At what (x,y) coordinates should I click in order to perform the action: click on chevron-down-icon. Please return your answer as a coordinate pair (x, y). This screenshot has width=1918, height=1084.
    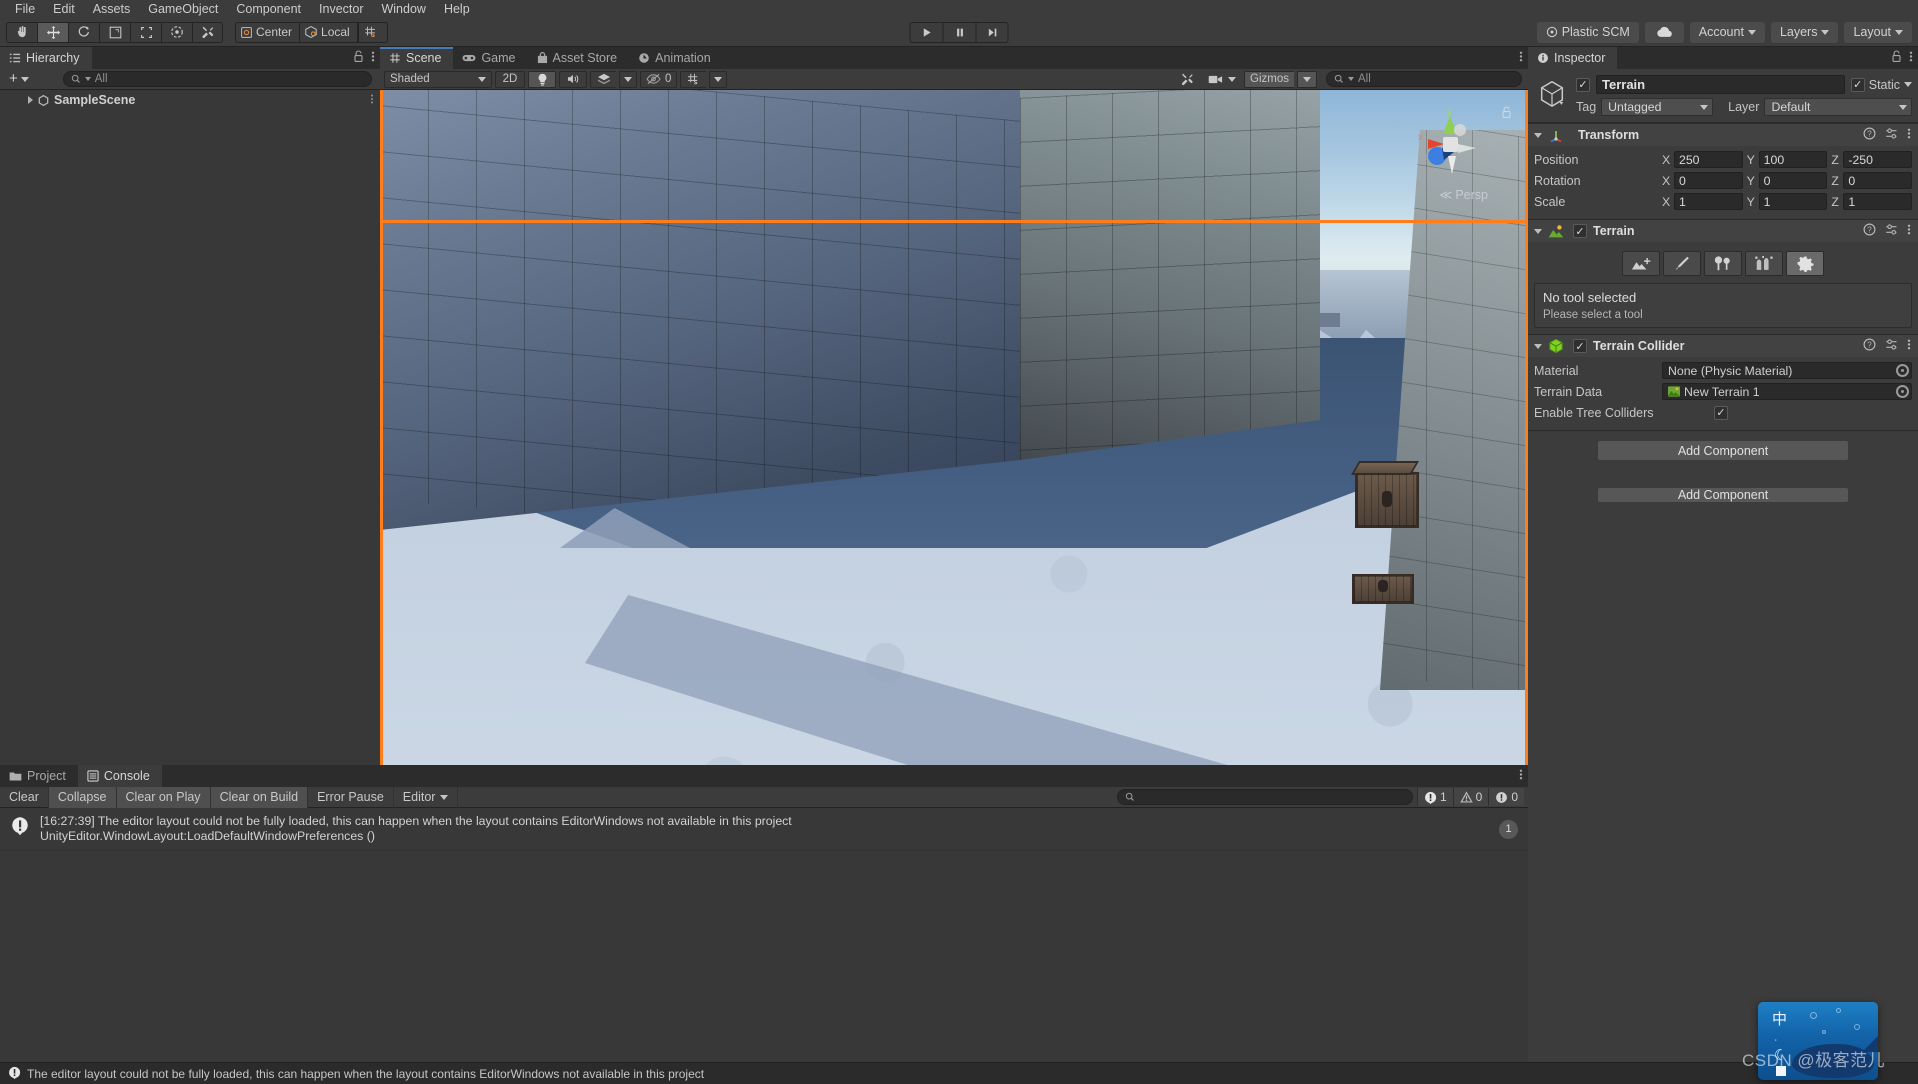
    Looking at the image, I should click on (1908, 84).